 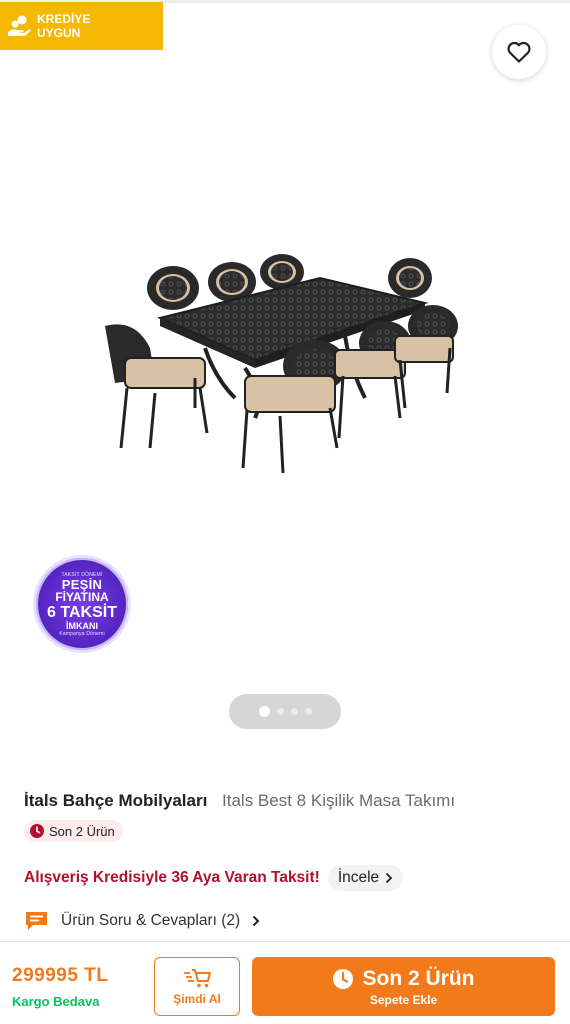 I want to click on low-stock-badge: Son 2 Ürün, so click(x=73, y=831).